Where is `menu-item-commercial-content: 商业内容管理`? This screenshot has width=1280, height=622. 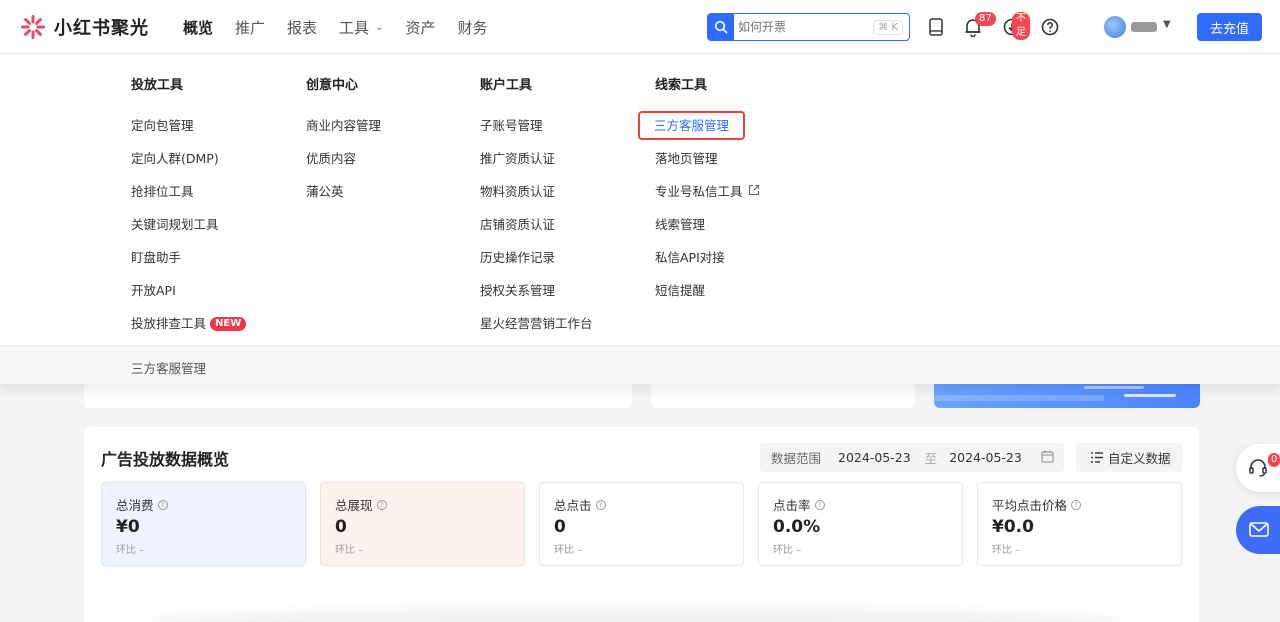
menu-item-commercial-content: 商业内容管理 is located at coordinates (343, 125).